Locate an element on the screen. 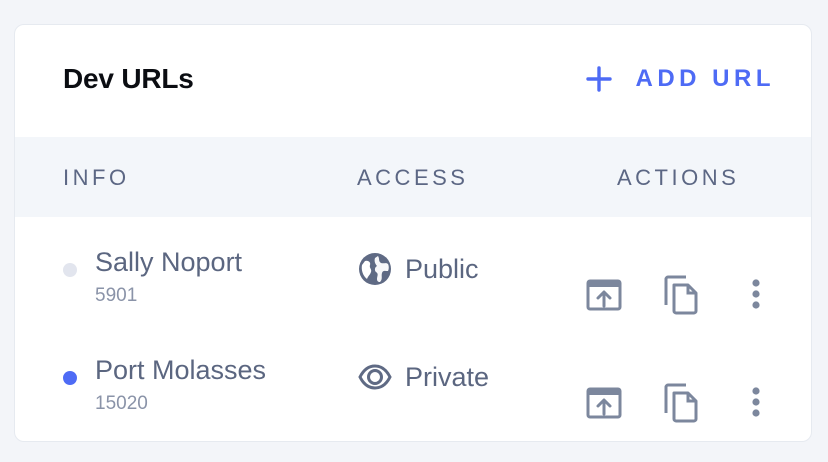  access-level: Private is located at coordinates (423, 377).